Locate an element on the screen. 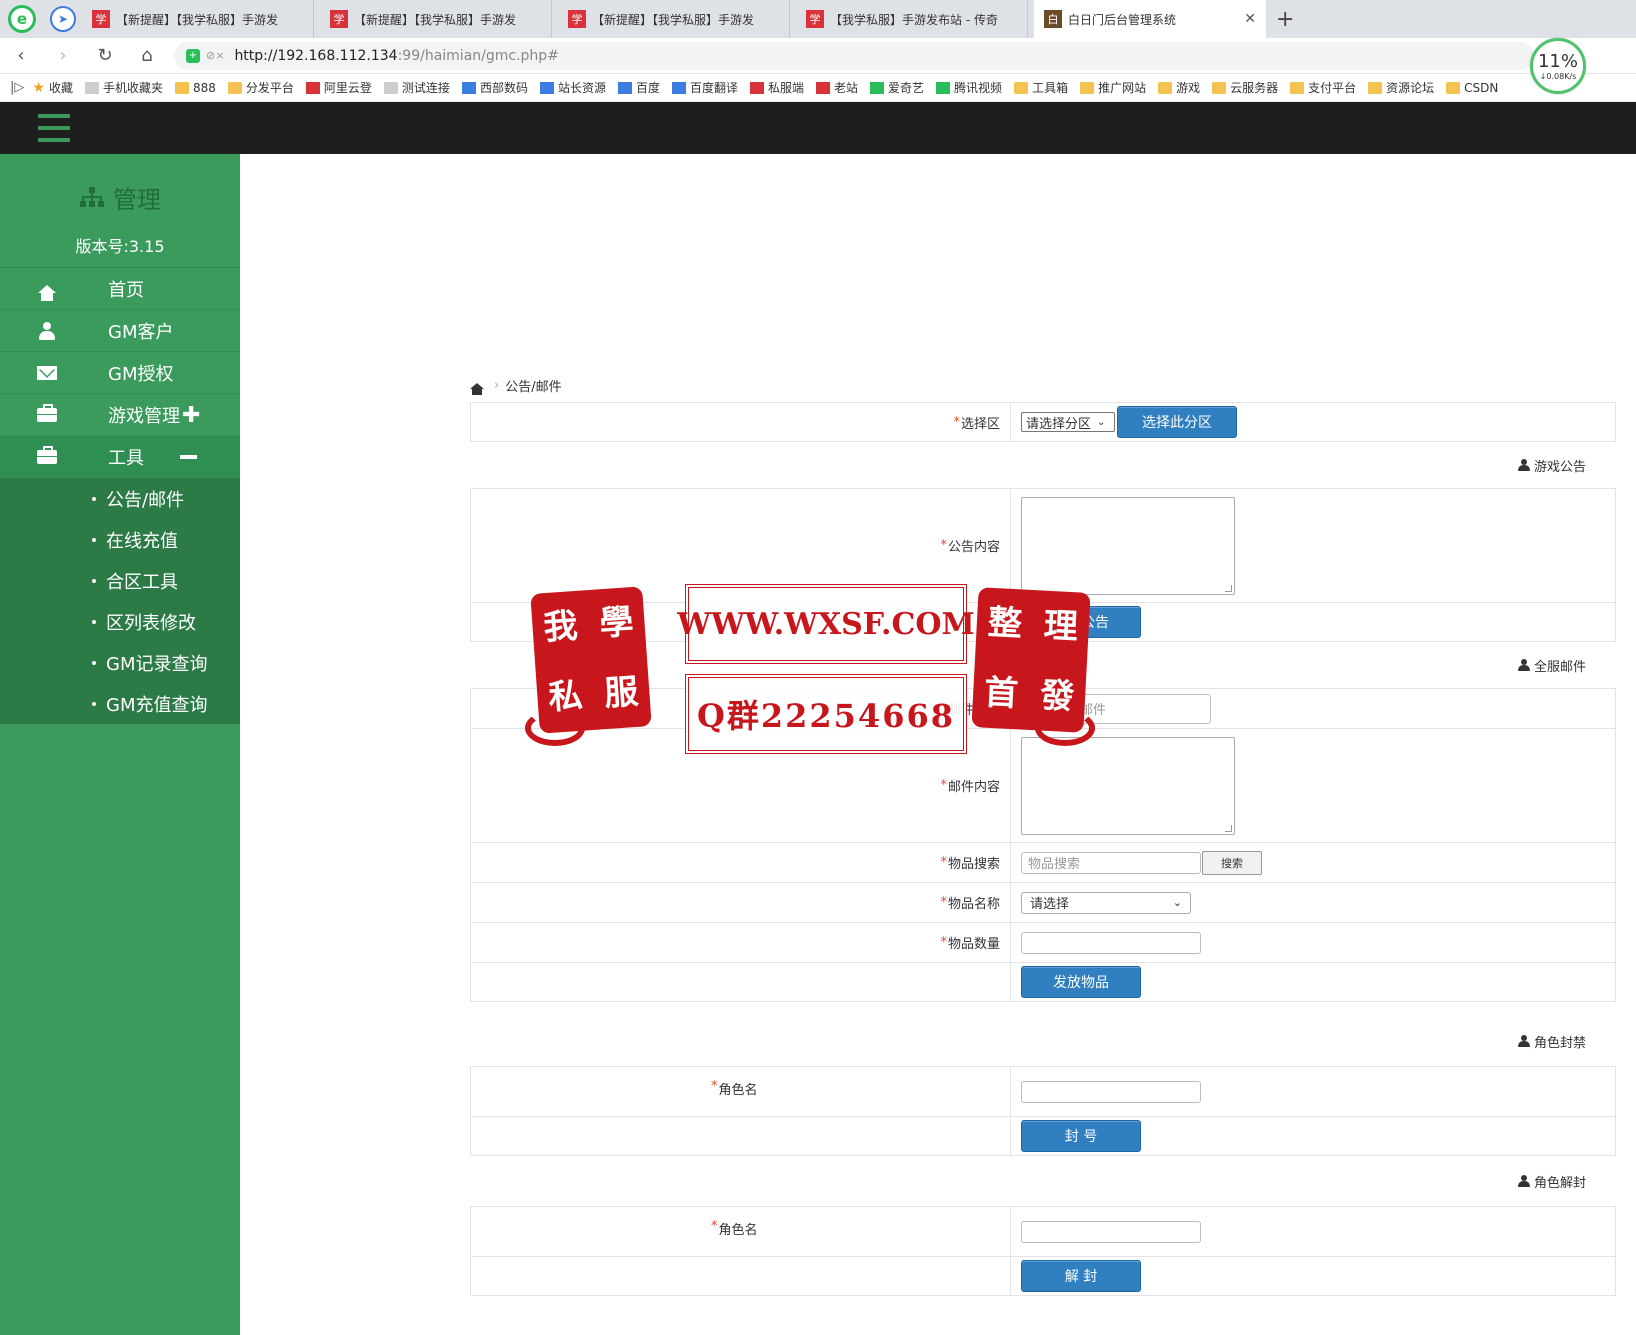  bookmark-item: 支付平台 is located at coordinates (1323, 87).